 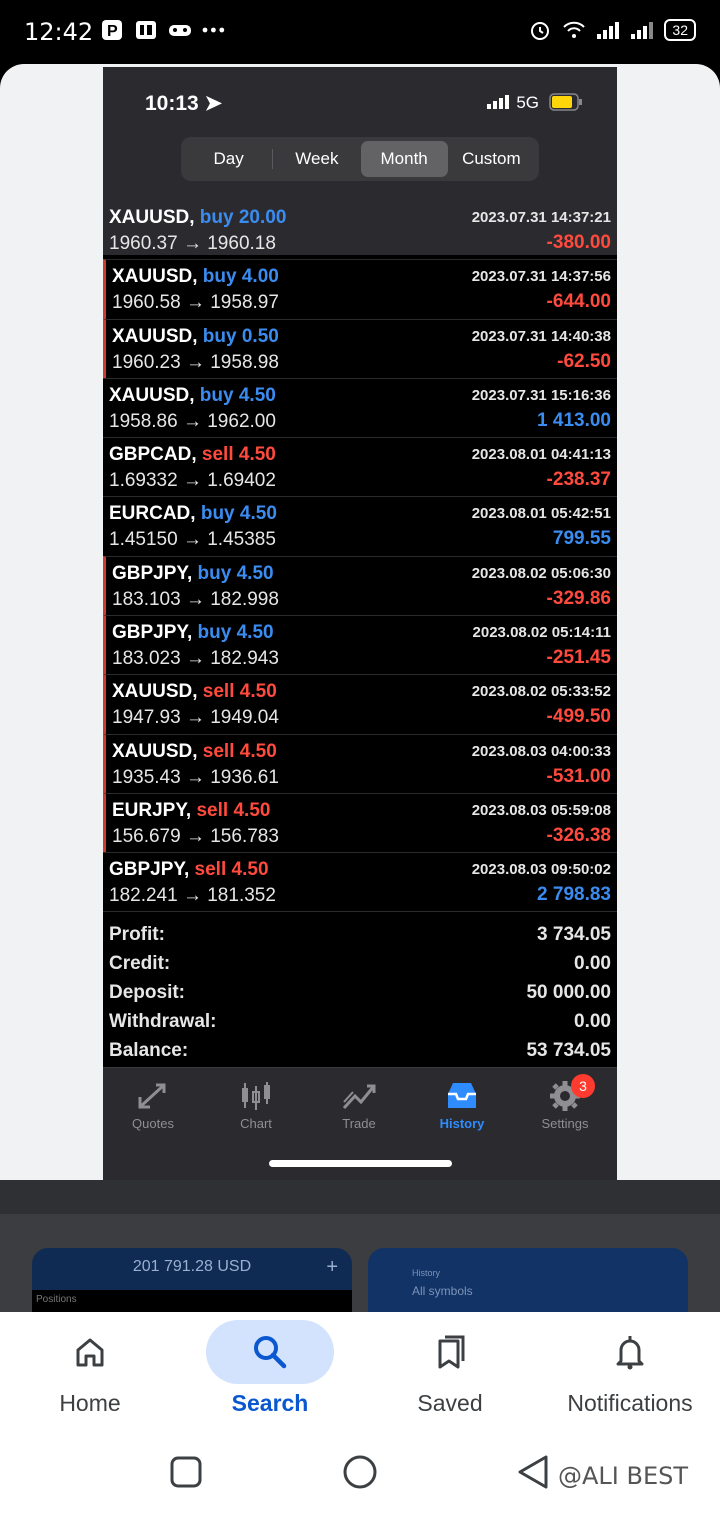 What do you see at coordinates (583, 1086) in the screenshot?
I see `settings-badge: 3` at bounding box center [583, 1086].